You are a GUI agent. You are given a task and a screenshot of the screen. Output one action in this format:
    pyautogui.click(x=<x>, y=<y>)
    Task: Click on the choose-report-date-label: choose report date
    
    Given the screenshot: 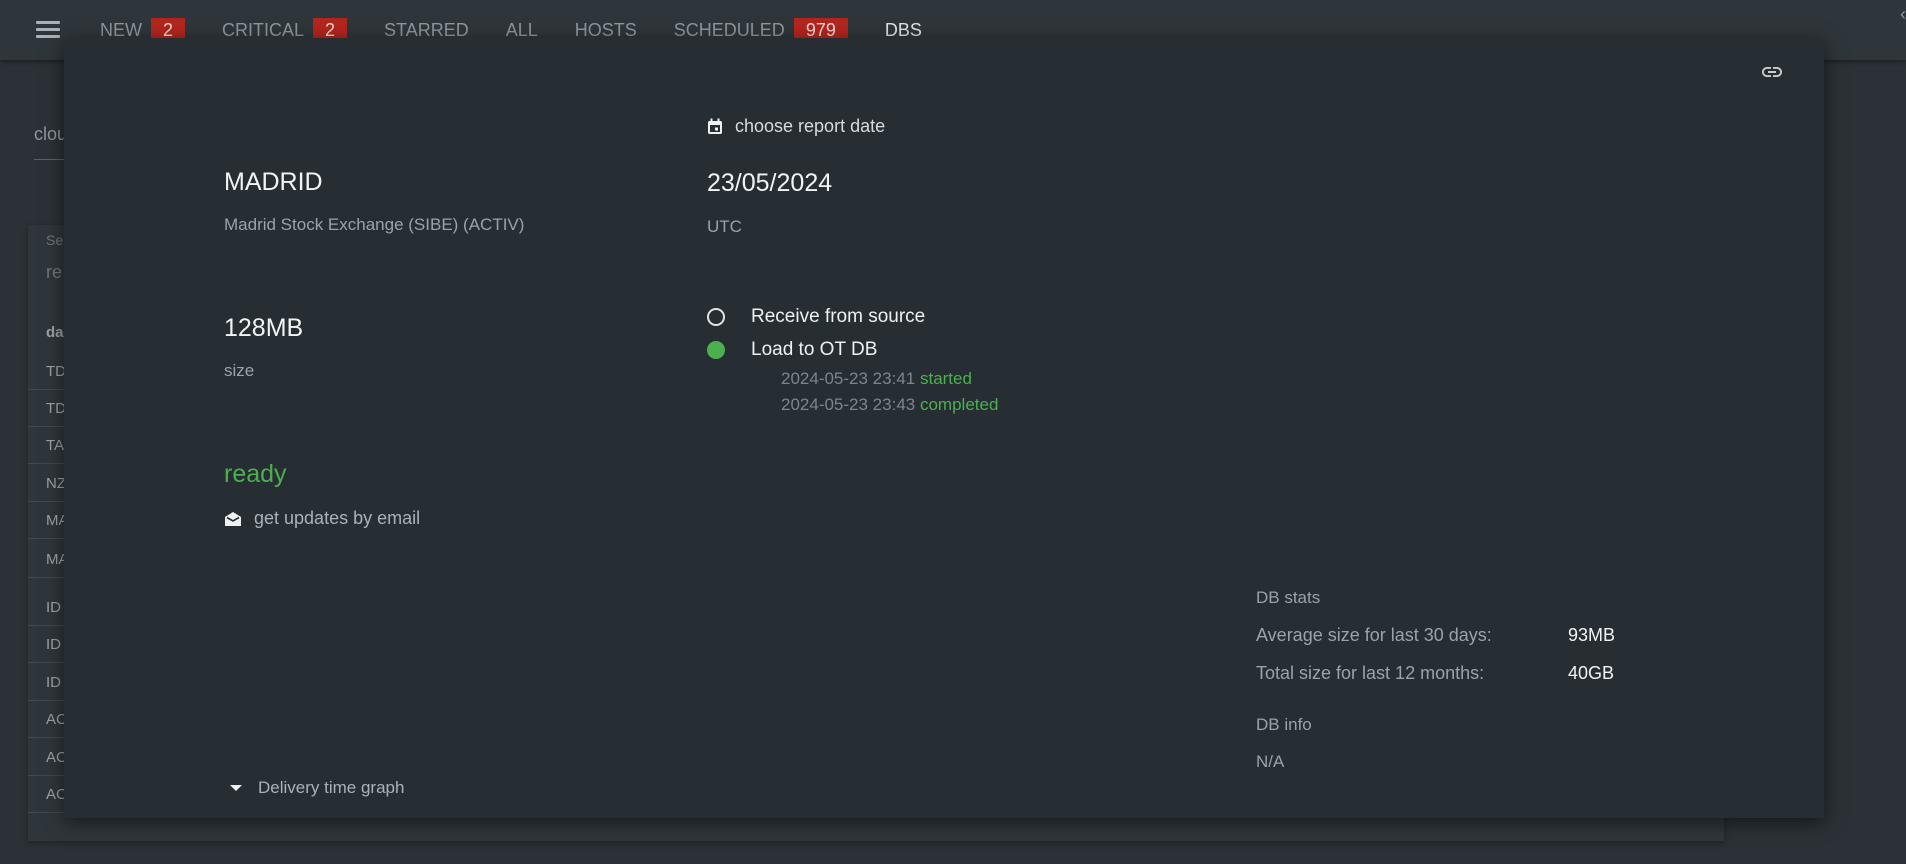 What is the action you would take?
    pyautogui.click(x=810, y=126)
    